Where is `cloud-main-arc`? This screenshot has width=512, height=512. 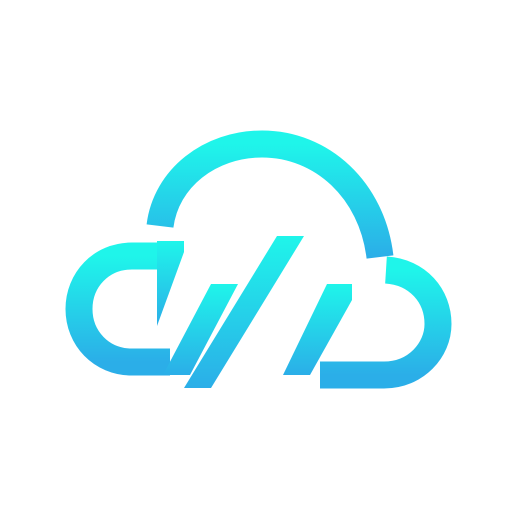
cloud-main-arc is located at coordinates (270, 195).